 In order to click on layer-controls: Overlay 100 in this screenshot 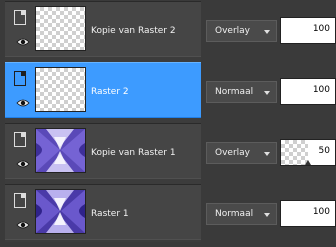, I will do `click(271, 31)`.